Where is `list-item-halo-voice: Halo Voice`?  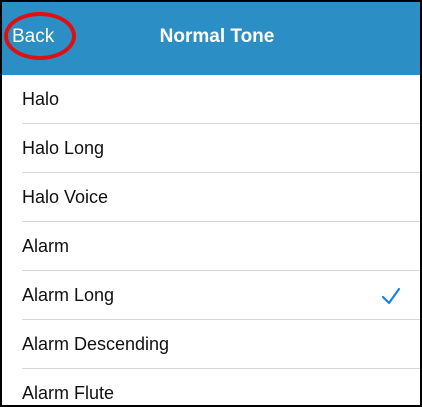 list-item-halo-voice: Halo Voice is located at coordinates (211, 197).